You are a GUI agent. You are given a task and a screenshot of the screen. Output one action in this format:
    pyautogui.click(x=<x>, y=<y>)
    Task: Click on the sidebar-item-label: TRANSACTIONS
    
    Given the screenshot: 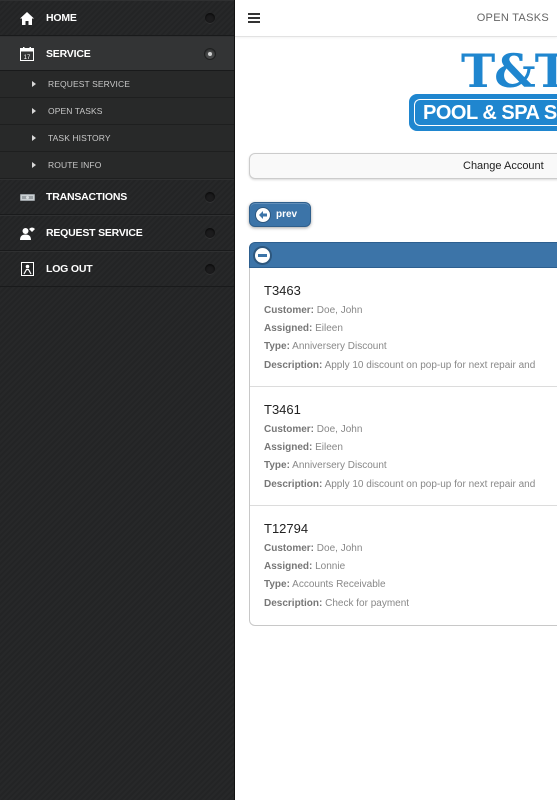 What is the action you would take?
    pyautogui.click(x=87, y=197)
    